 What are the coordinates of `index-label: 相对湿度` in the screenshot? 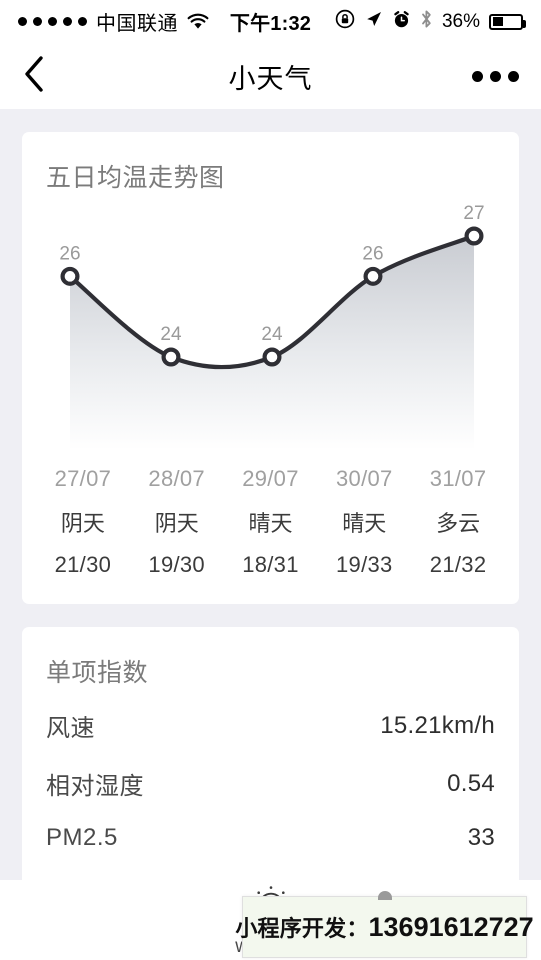 It's located at (95, 786).